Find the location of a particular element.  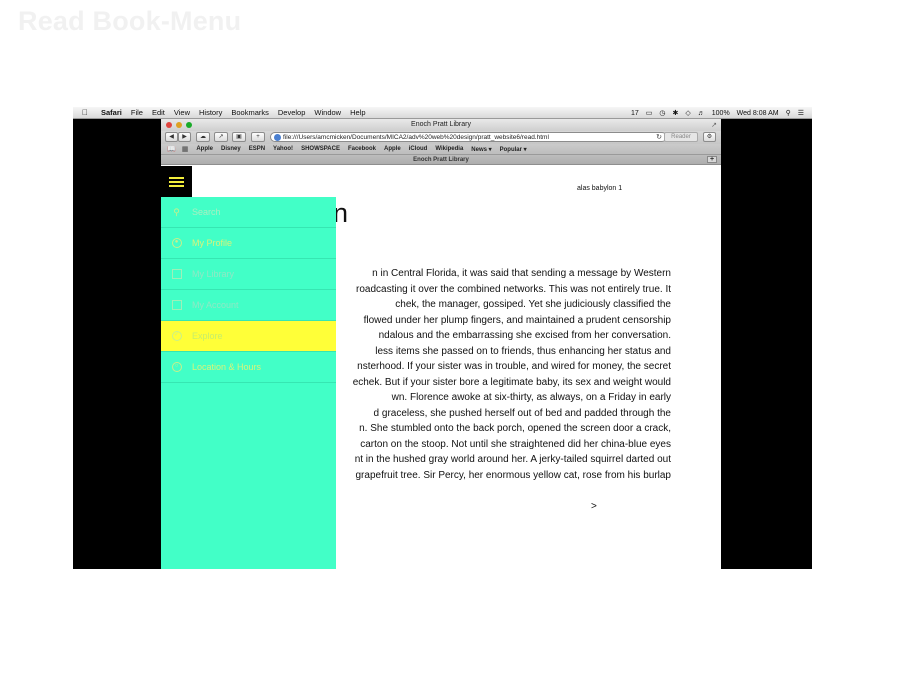

window-titlebar: Enoch Pratt Library ↗ is located at coordinates (441, 125).